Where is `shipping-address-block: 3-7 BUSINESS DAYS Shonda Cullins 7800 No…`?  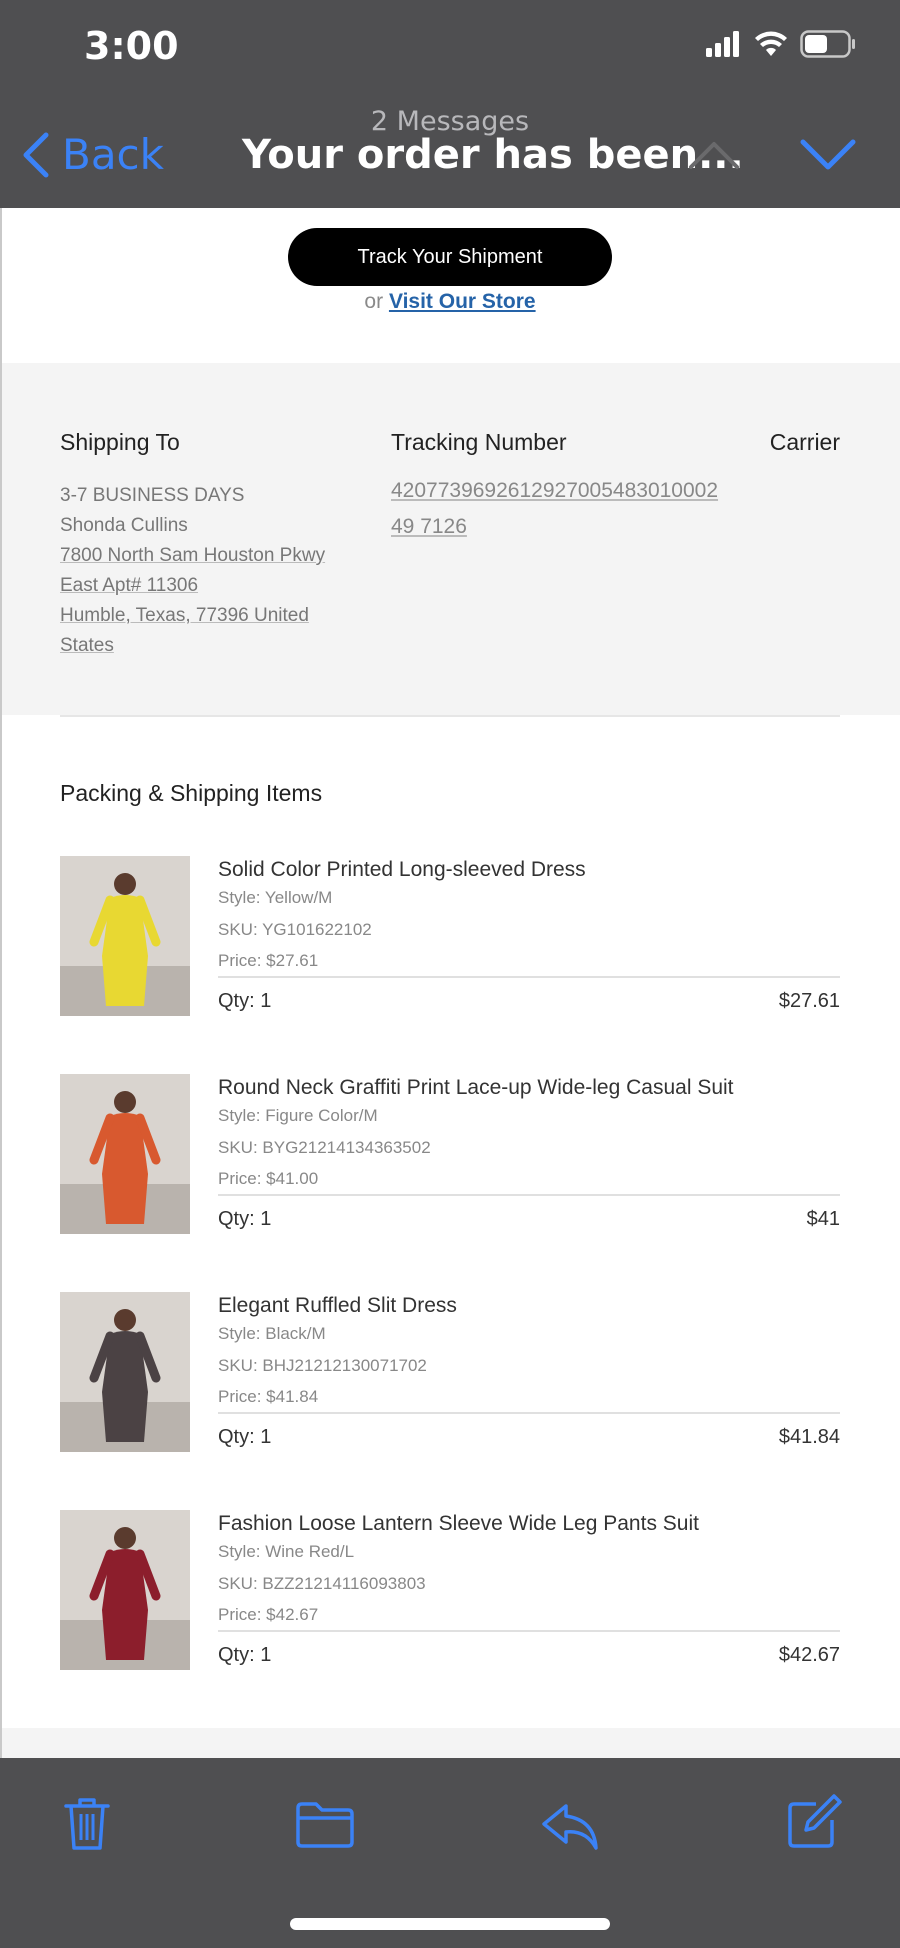
shipping-address-block: 3-7 BUSINESS DAYS Shonda Cullins 7800 No… is located at coordinates (210, 571).